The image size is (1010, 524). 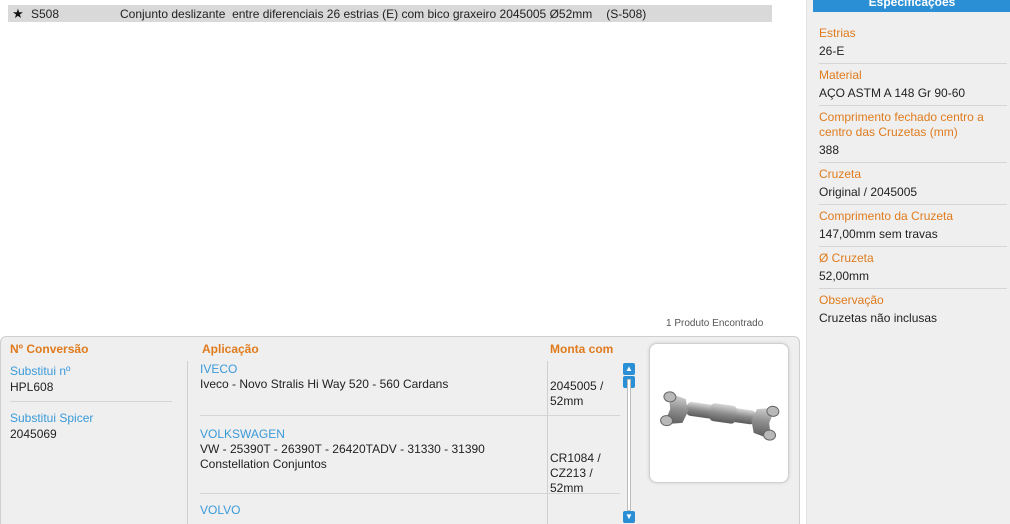 I want to click on product-image, so click(x=719, y=413).